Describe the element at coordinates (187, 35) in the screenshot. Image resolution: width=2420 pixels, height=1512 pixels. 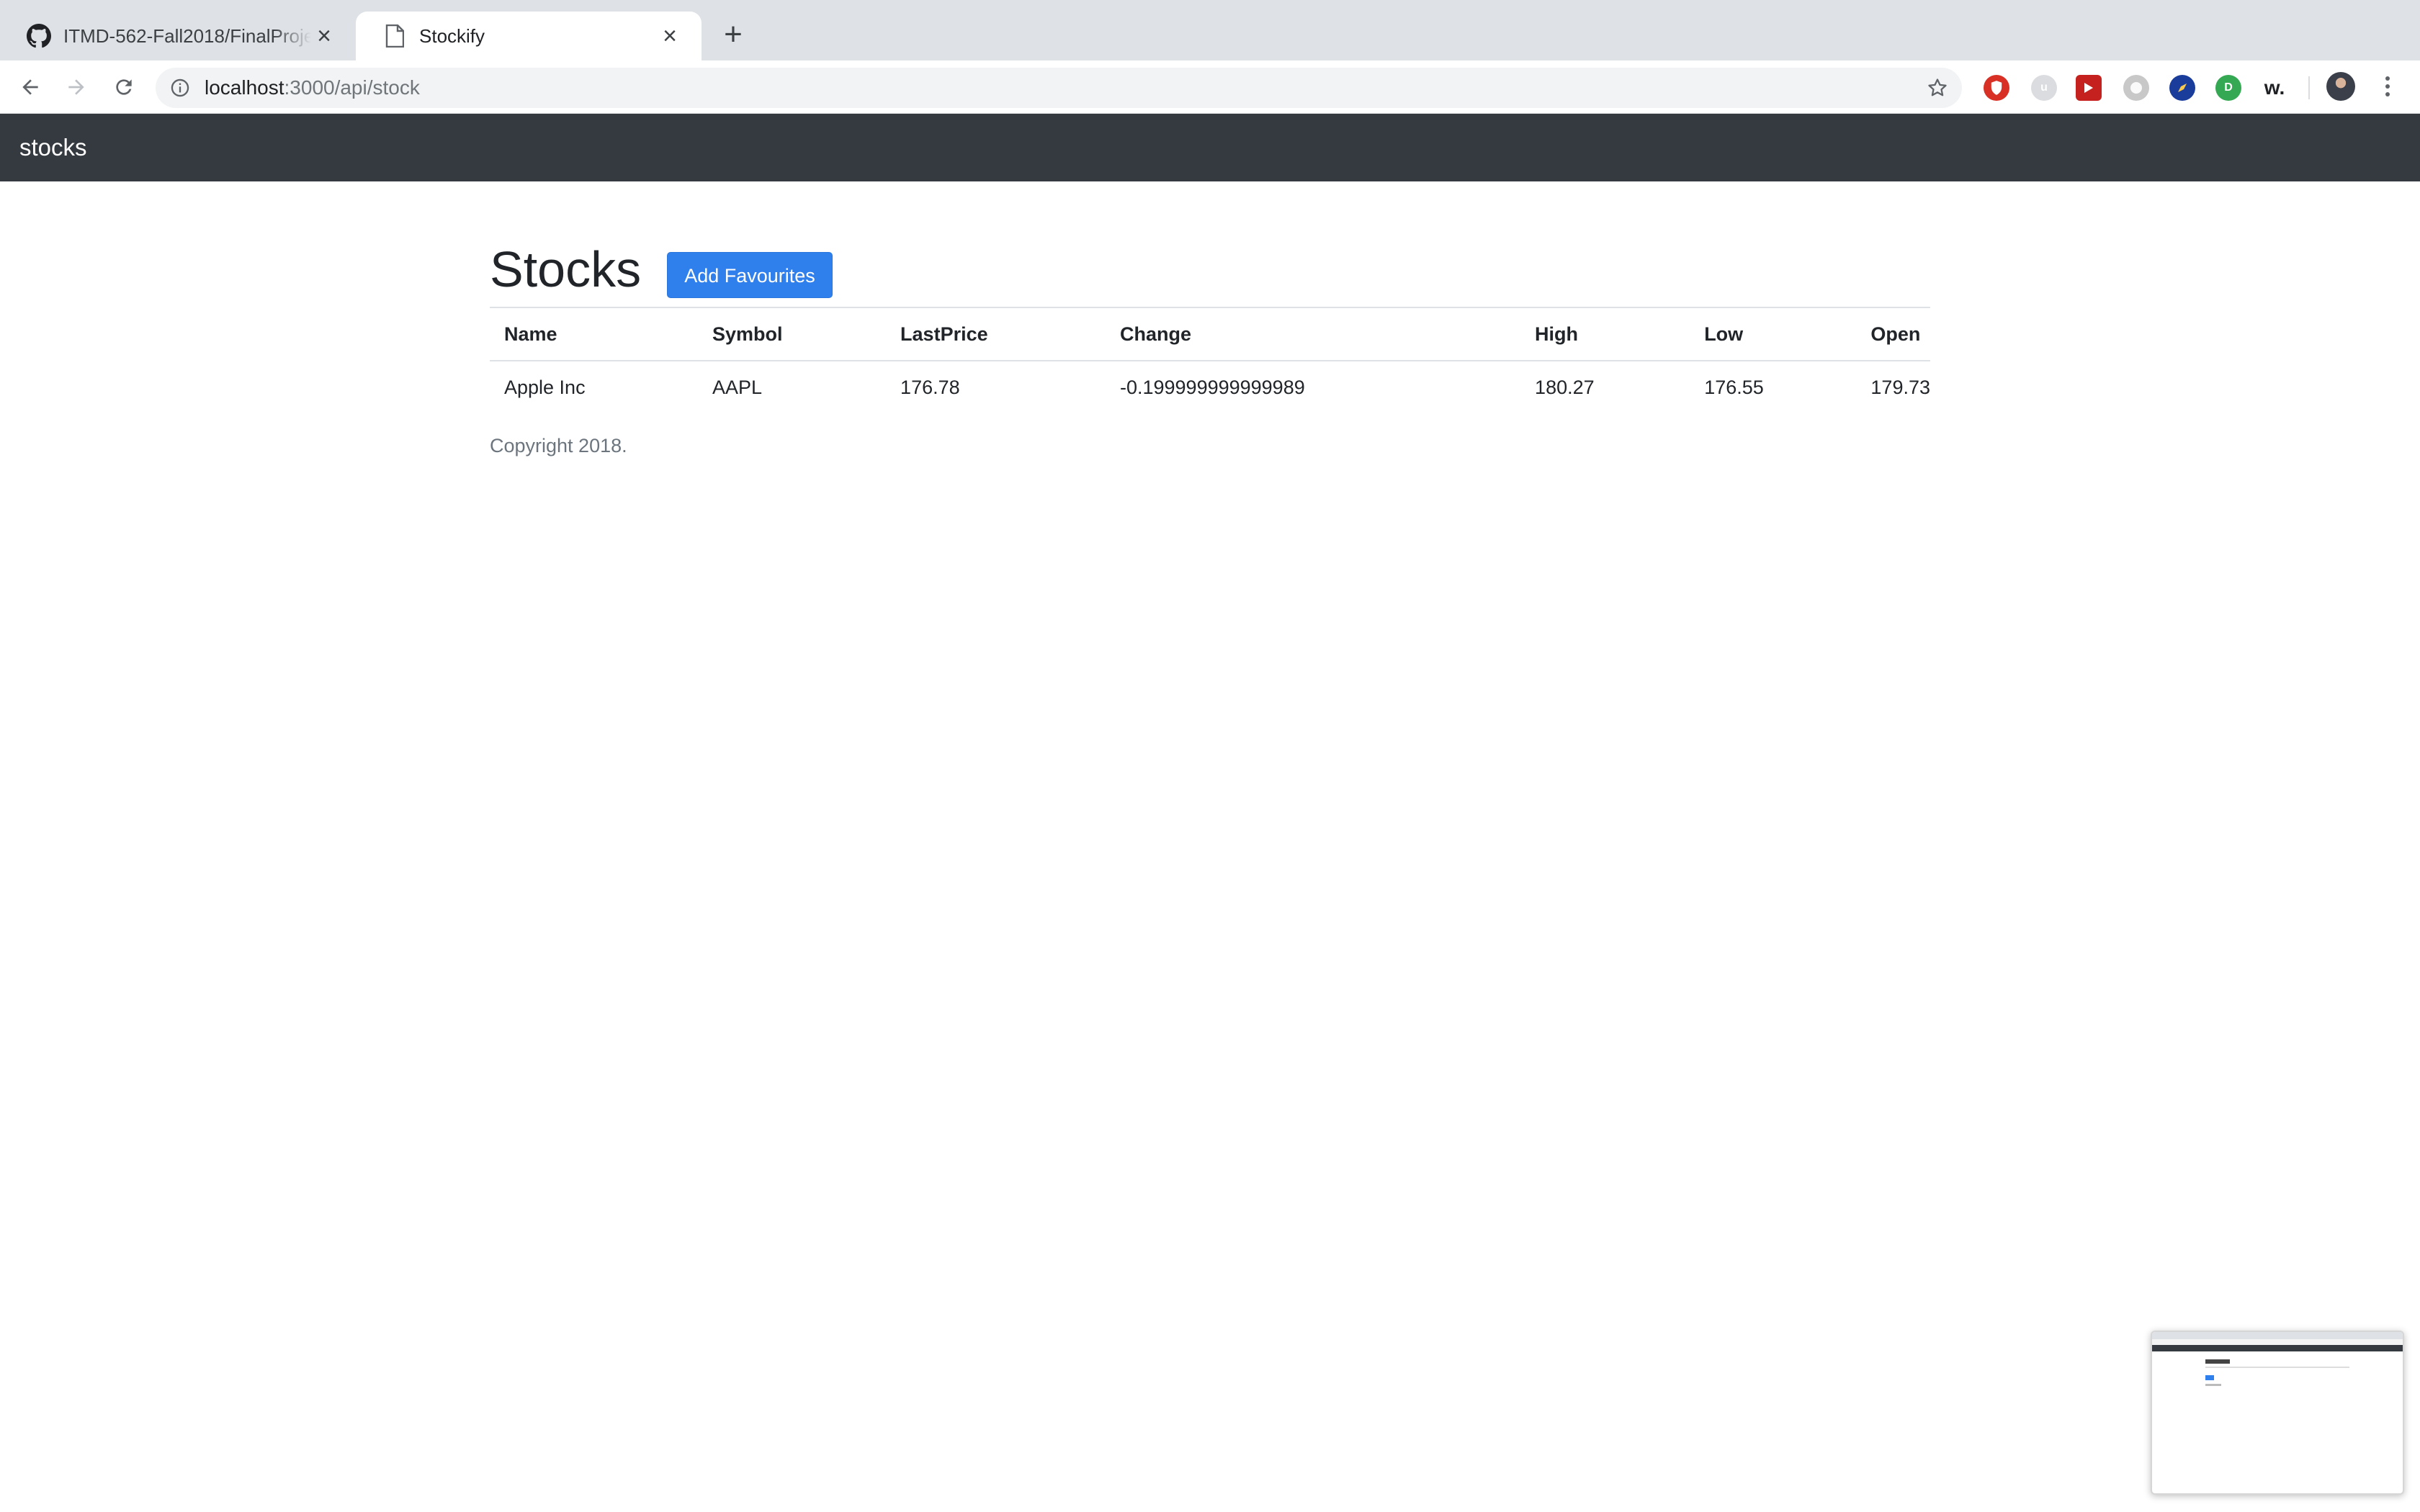
I see `tab-title: ITMD-562-Fall2018/FinalProject` at that location.